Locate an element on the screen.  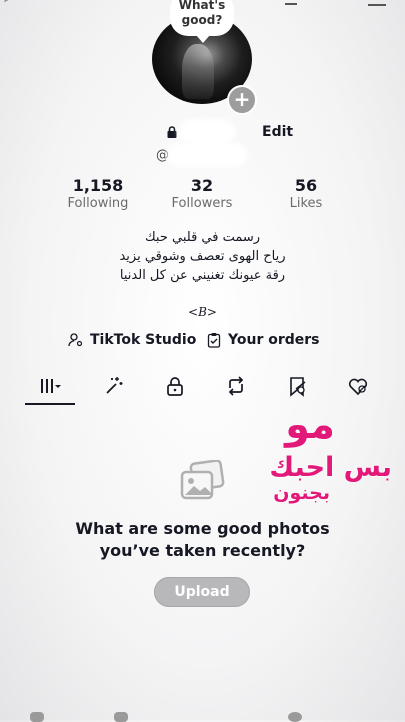
bio-line: رياح الهوى تعصف وشوقي يزيد is located at coordinates (202, 256).